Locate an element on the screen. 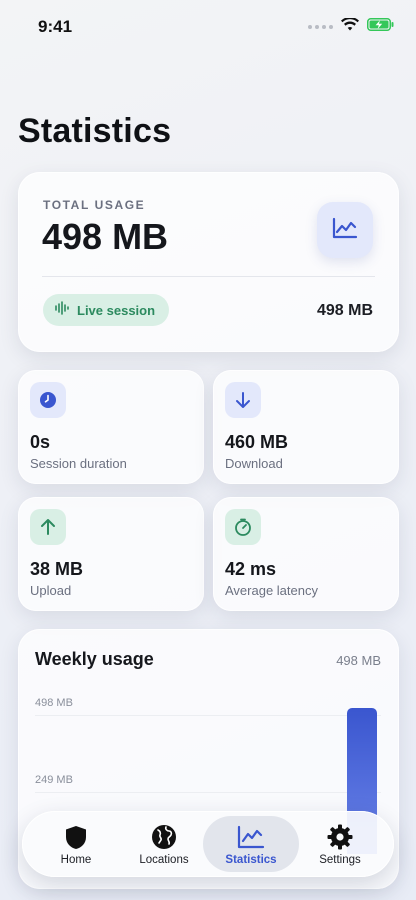 The height and width of the screenshot is (900, 416). stat-label: Upload is located at coordinates (51, 590).